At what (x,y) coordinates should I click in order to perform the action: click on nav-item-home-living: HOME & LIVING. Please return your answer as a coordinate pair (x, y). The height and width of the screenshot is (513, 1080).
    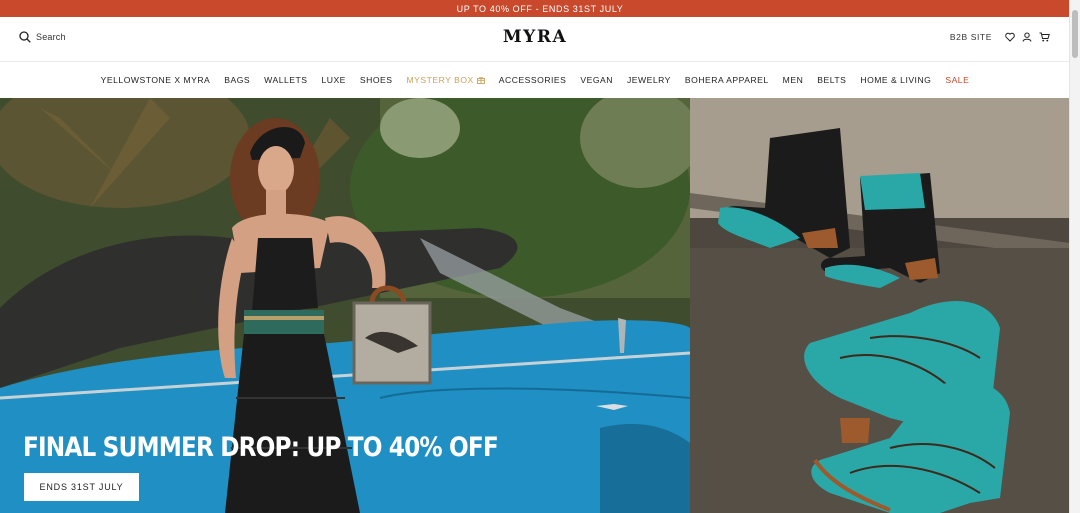
    Looking at the image, I should click on (895, 80).